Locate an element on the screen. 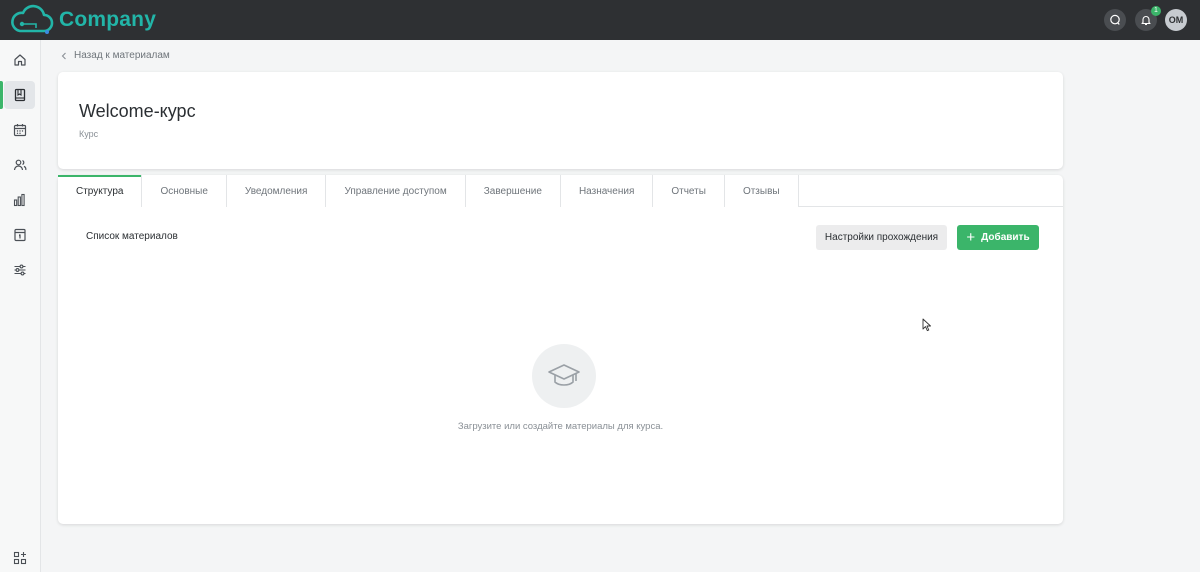 This screenshot has width=1200, height=572. page-subtitle: Курс is located at coordinates (89, 134).